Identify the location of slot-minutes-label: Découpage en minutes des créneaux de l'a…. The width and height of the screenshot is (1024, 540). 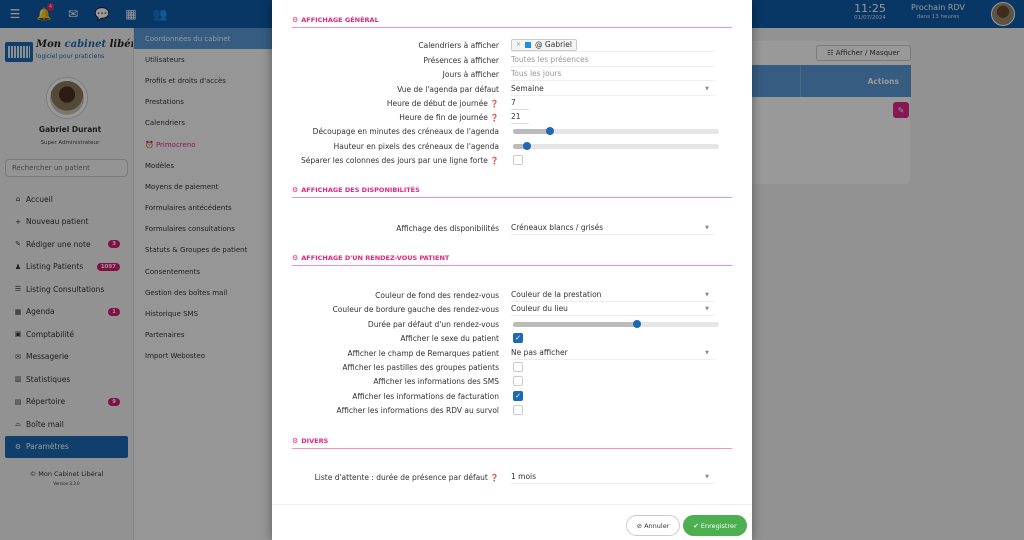
(405, 131).